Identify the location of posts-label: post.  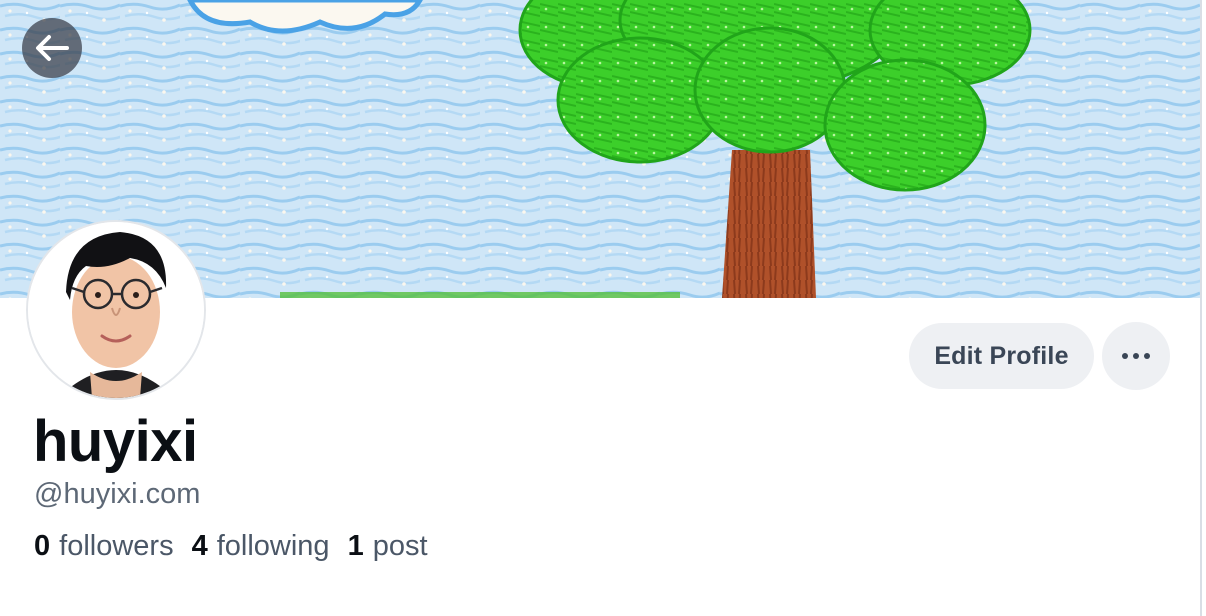
(400, 546).